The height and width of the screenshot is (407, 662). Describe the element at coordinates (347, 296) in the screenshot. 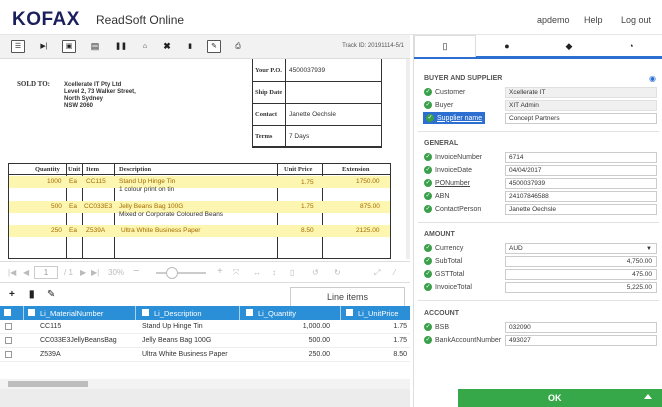

I see `line-items-tab: Line items` at that location.